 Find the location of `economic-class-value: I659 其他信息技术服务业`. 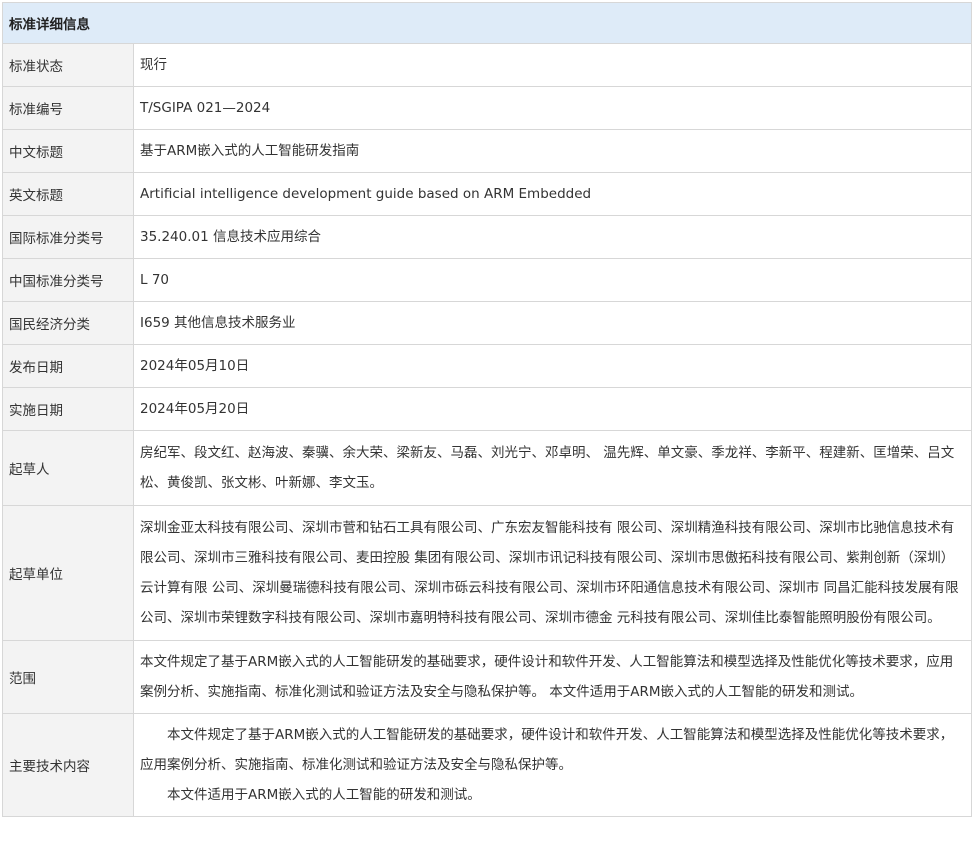

economic-class-value: I659 其他信息技术服务业 is located at coordinates (552, 323).